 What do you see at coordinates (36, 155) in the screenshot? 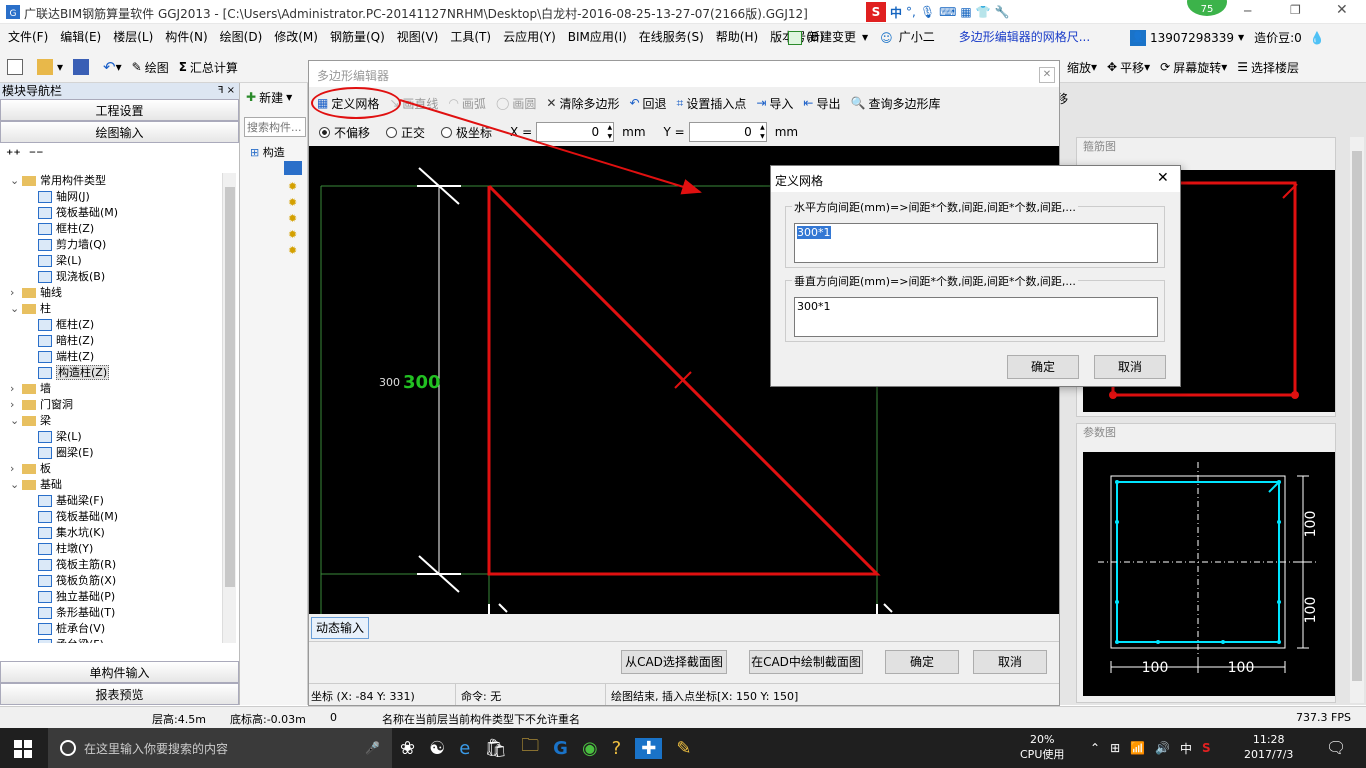
I see `collapse-all-icon: ⁻⁻` at bounding box center [36, 155].